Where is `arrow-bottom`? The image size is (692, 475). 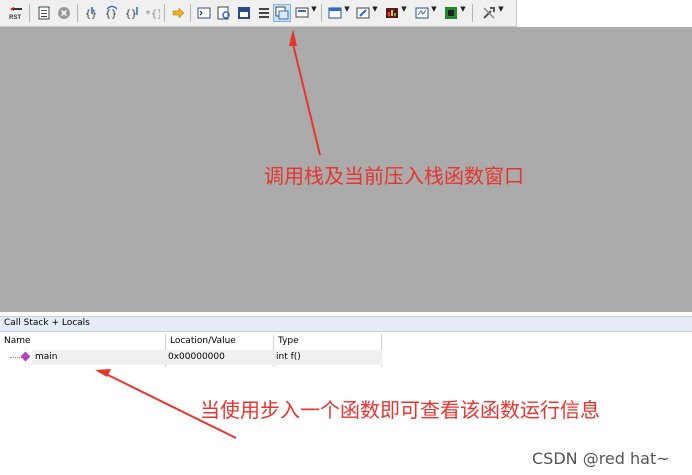 arrow-bottom is located at coordinates (171, 406).